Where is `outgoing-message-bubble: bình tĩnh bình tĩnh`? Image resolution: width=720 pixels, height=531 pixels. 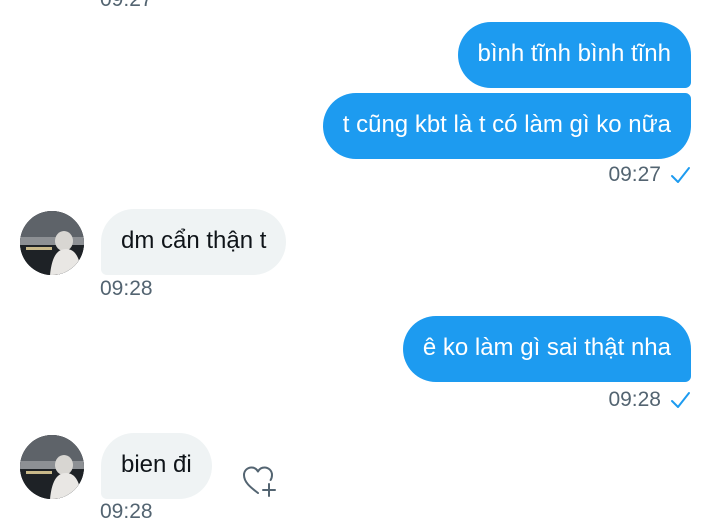 outgoing-message-bubble: bình tĩnh bình tĩnh is located at coordinates (574, 55).